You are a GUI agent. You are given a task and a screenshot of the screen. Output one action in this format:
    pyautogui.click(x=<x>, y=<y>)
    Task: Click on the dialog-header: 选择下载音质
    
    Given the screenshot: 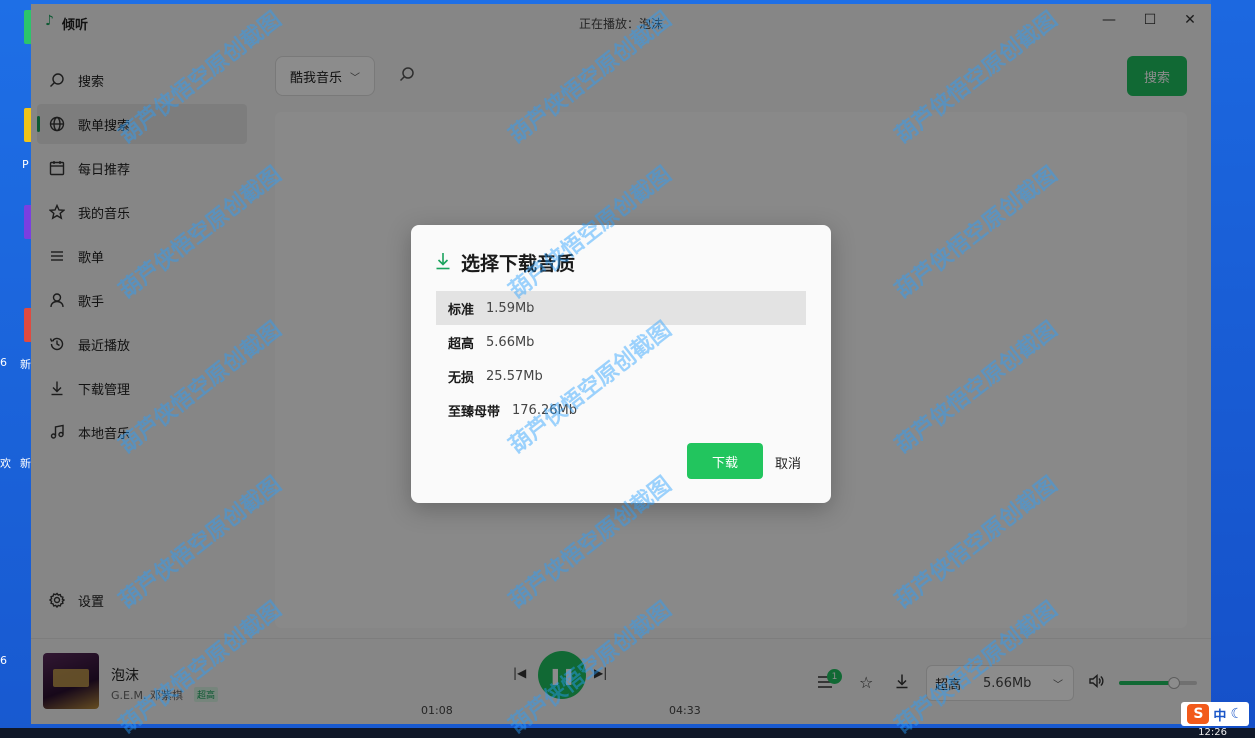 What is the action you would take?
    pyautogui.click(x=505, y=262)
    